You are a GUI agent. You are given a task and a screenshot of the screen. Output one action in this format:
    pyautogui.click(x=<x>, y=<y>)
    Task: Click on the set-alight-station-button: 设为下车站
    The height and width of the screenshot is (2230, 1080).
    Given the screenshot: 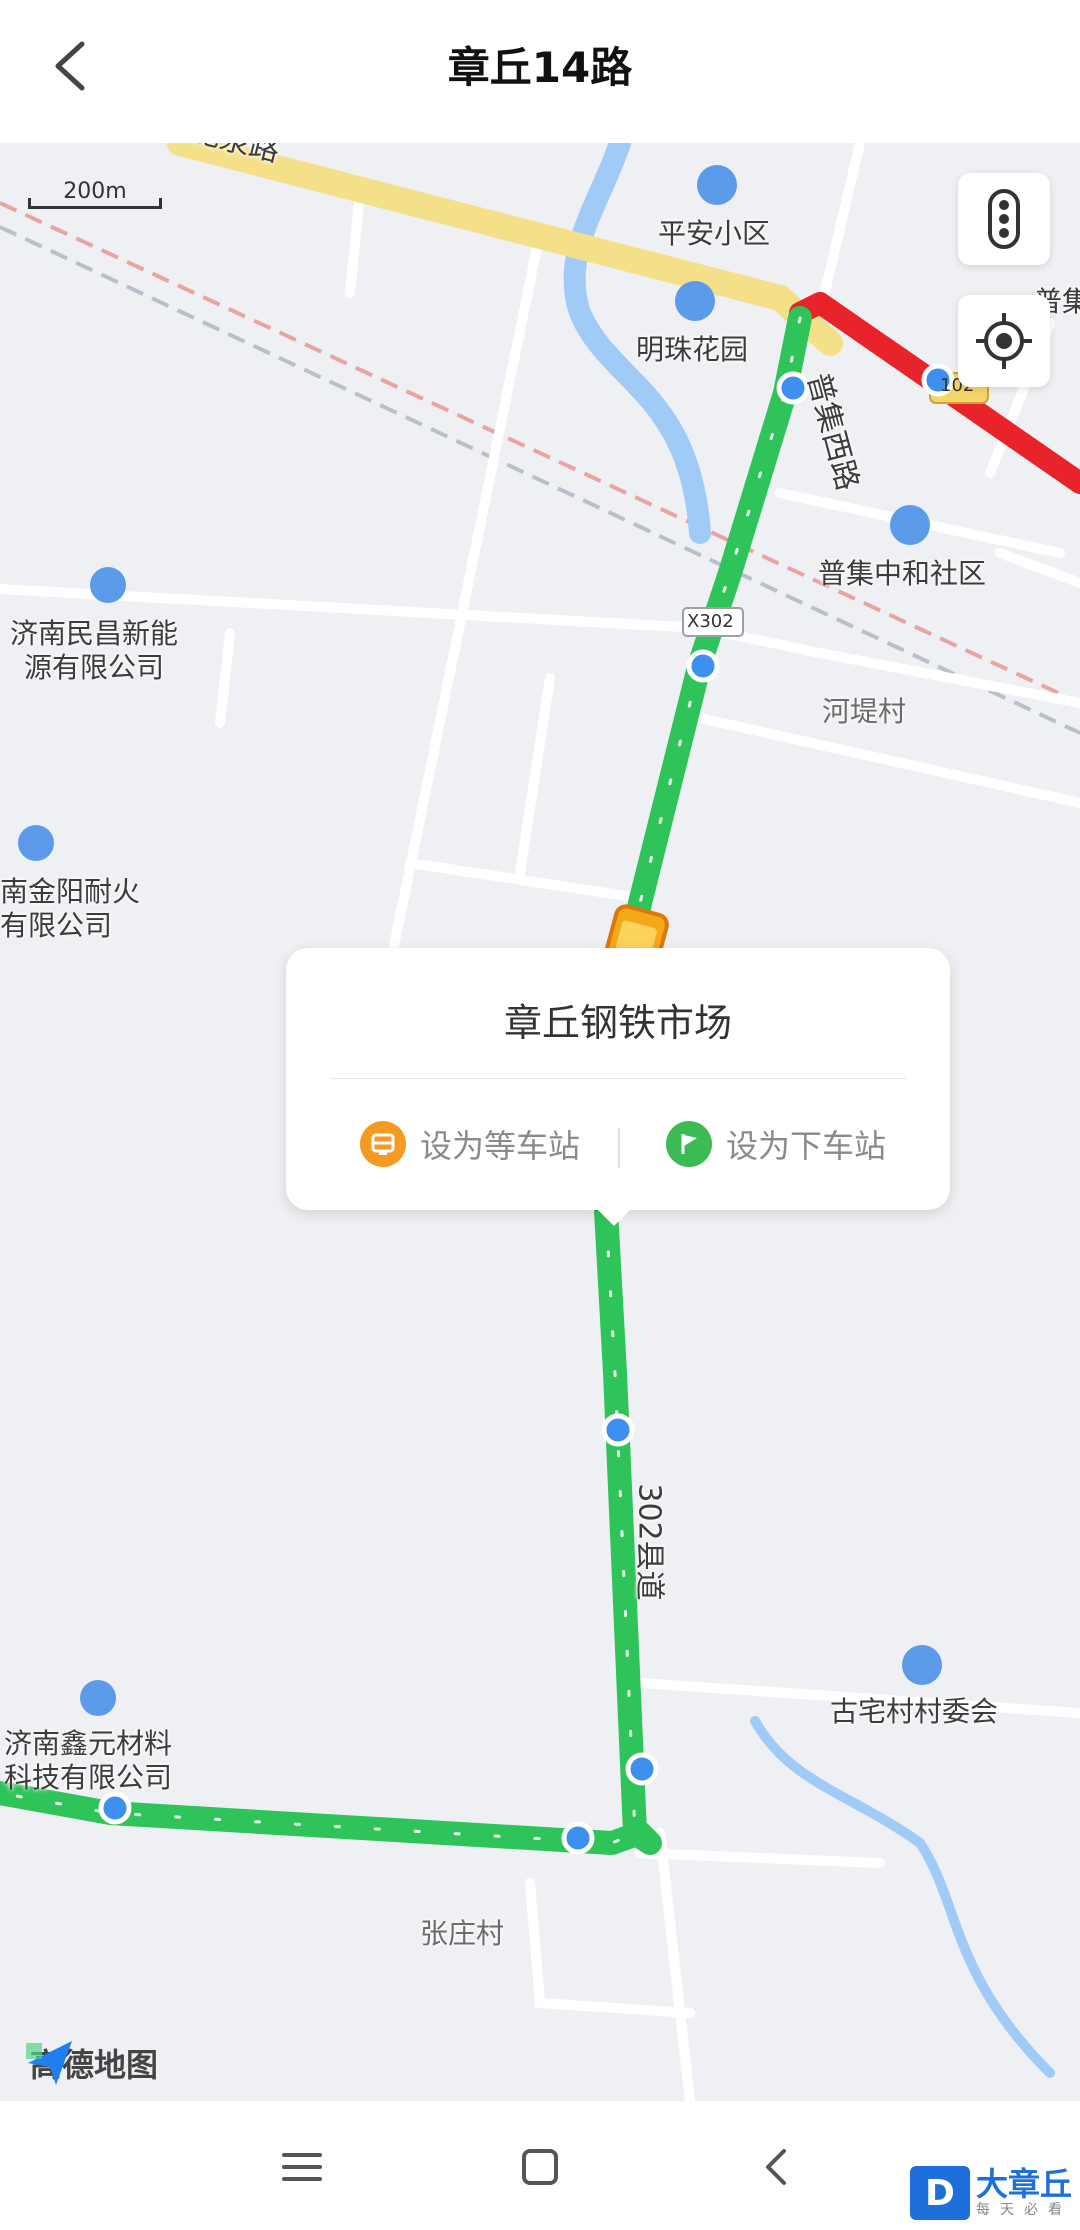 What is the action you would take?
    pyautogui.click(x=776, y=1144)
    